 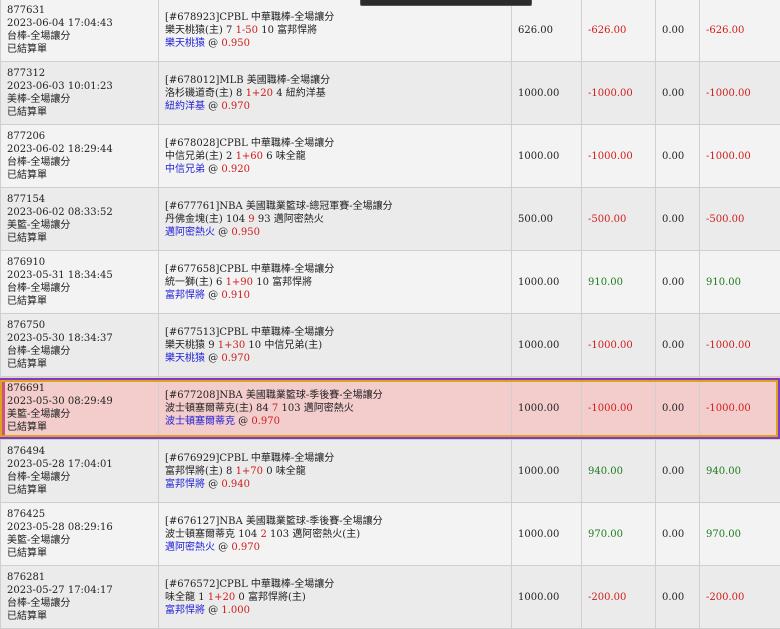 I want to click on result-cell: 940.00, so click(x=619, y=471).